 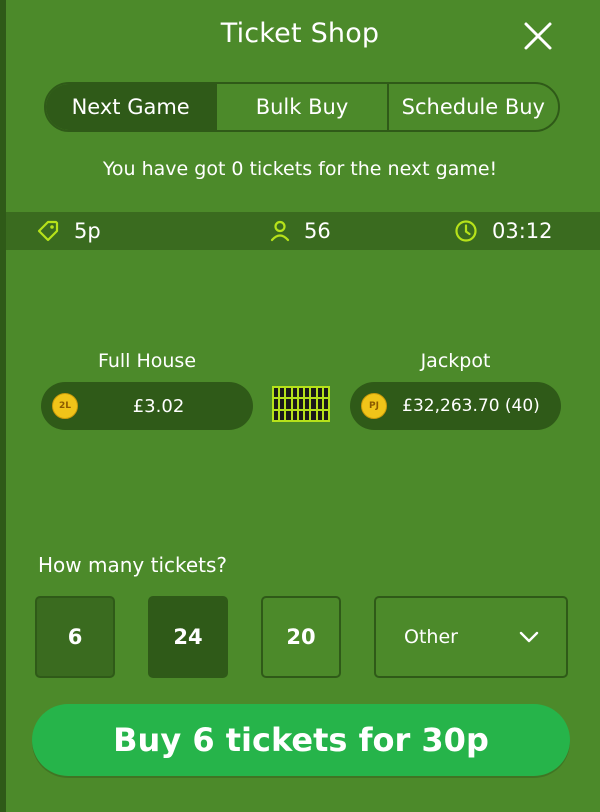 What do you see at coordinates (48, 231) in the screenshot?
I see `price-tag-icon` at bounding box center [48, 231].